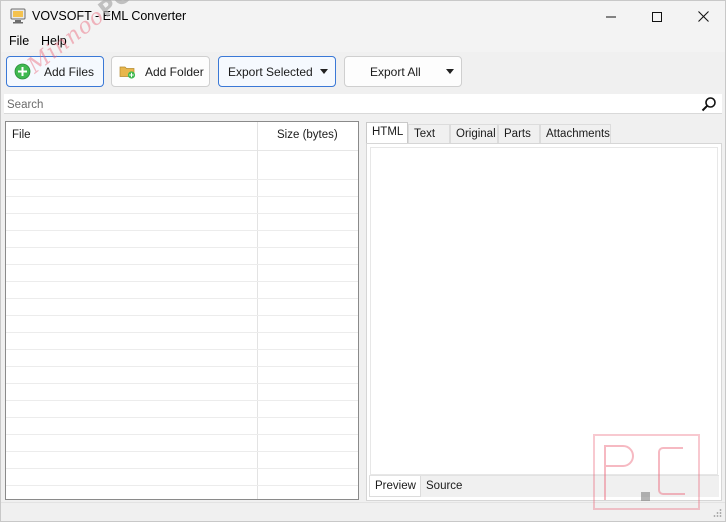 The width and height of the screenshot is (726, 522). What do you see at coordinates (709, 104) in the screenshot?
I see `search-icon` at bounding box center [709, 104].